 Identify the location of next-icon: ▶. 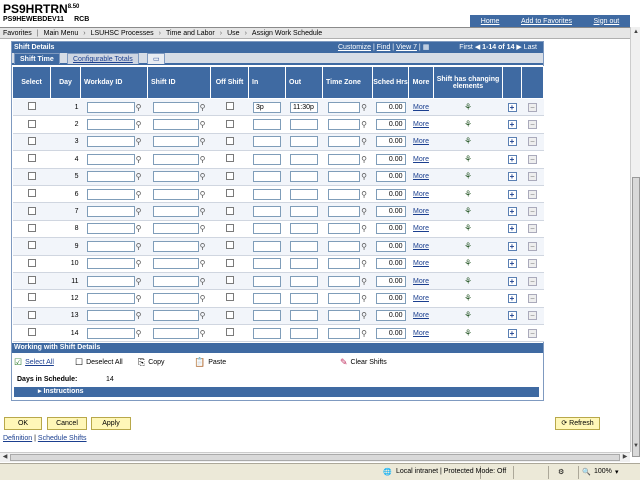
(518, 47).